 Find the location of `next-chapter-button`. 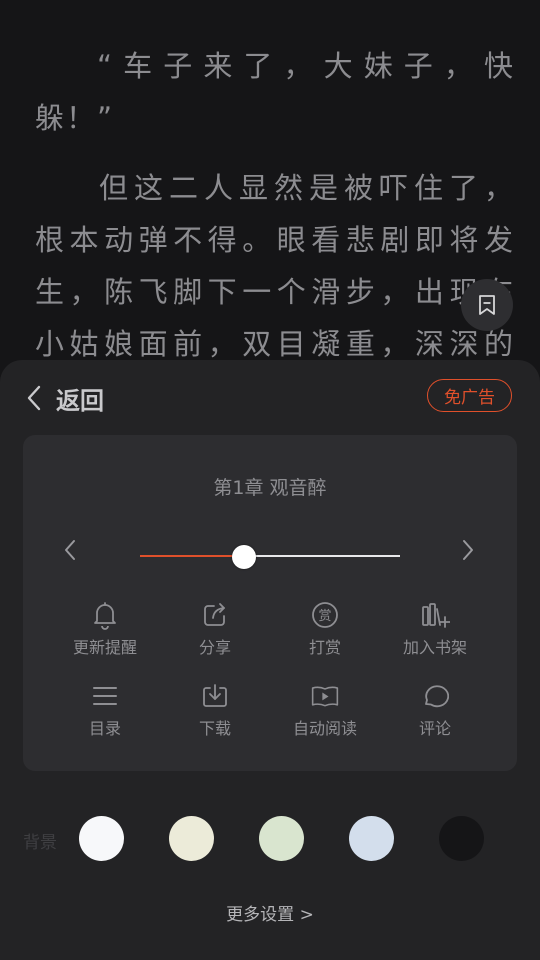

next-chapter-button is located at coordinates (468, 550).